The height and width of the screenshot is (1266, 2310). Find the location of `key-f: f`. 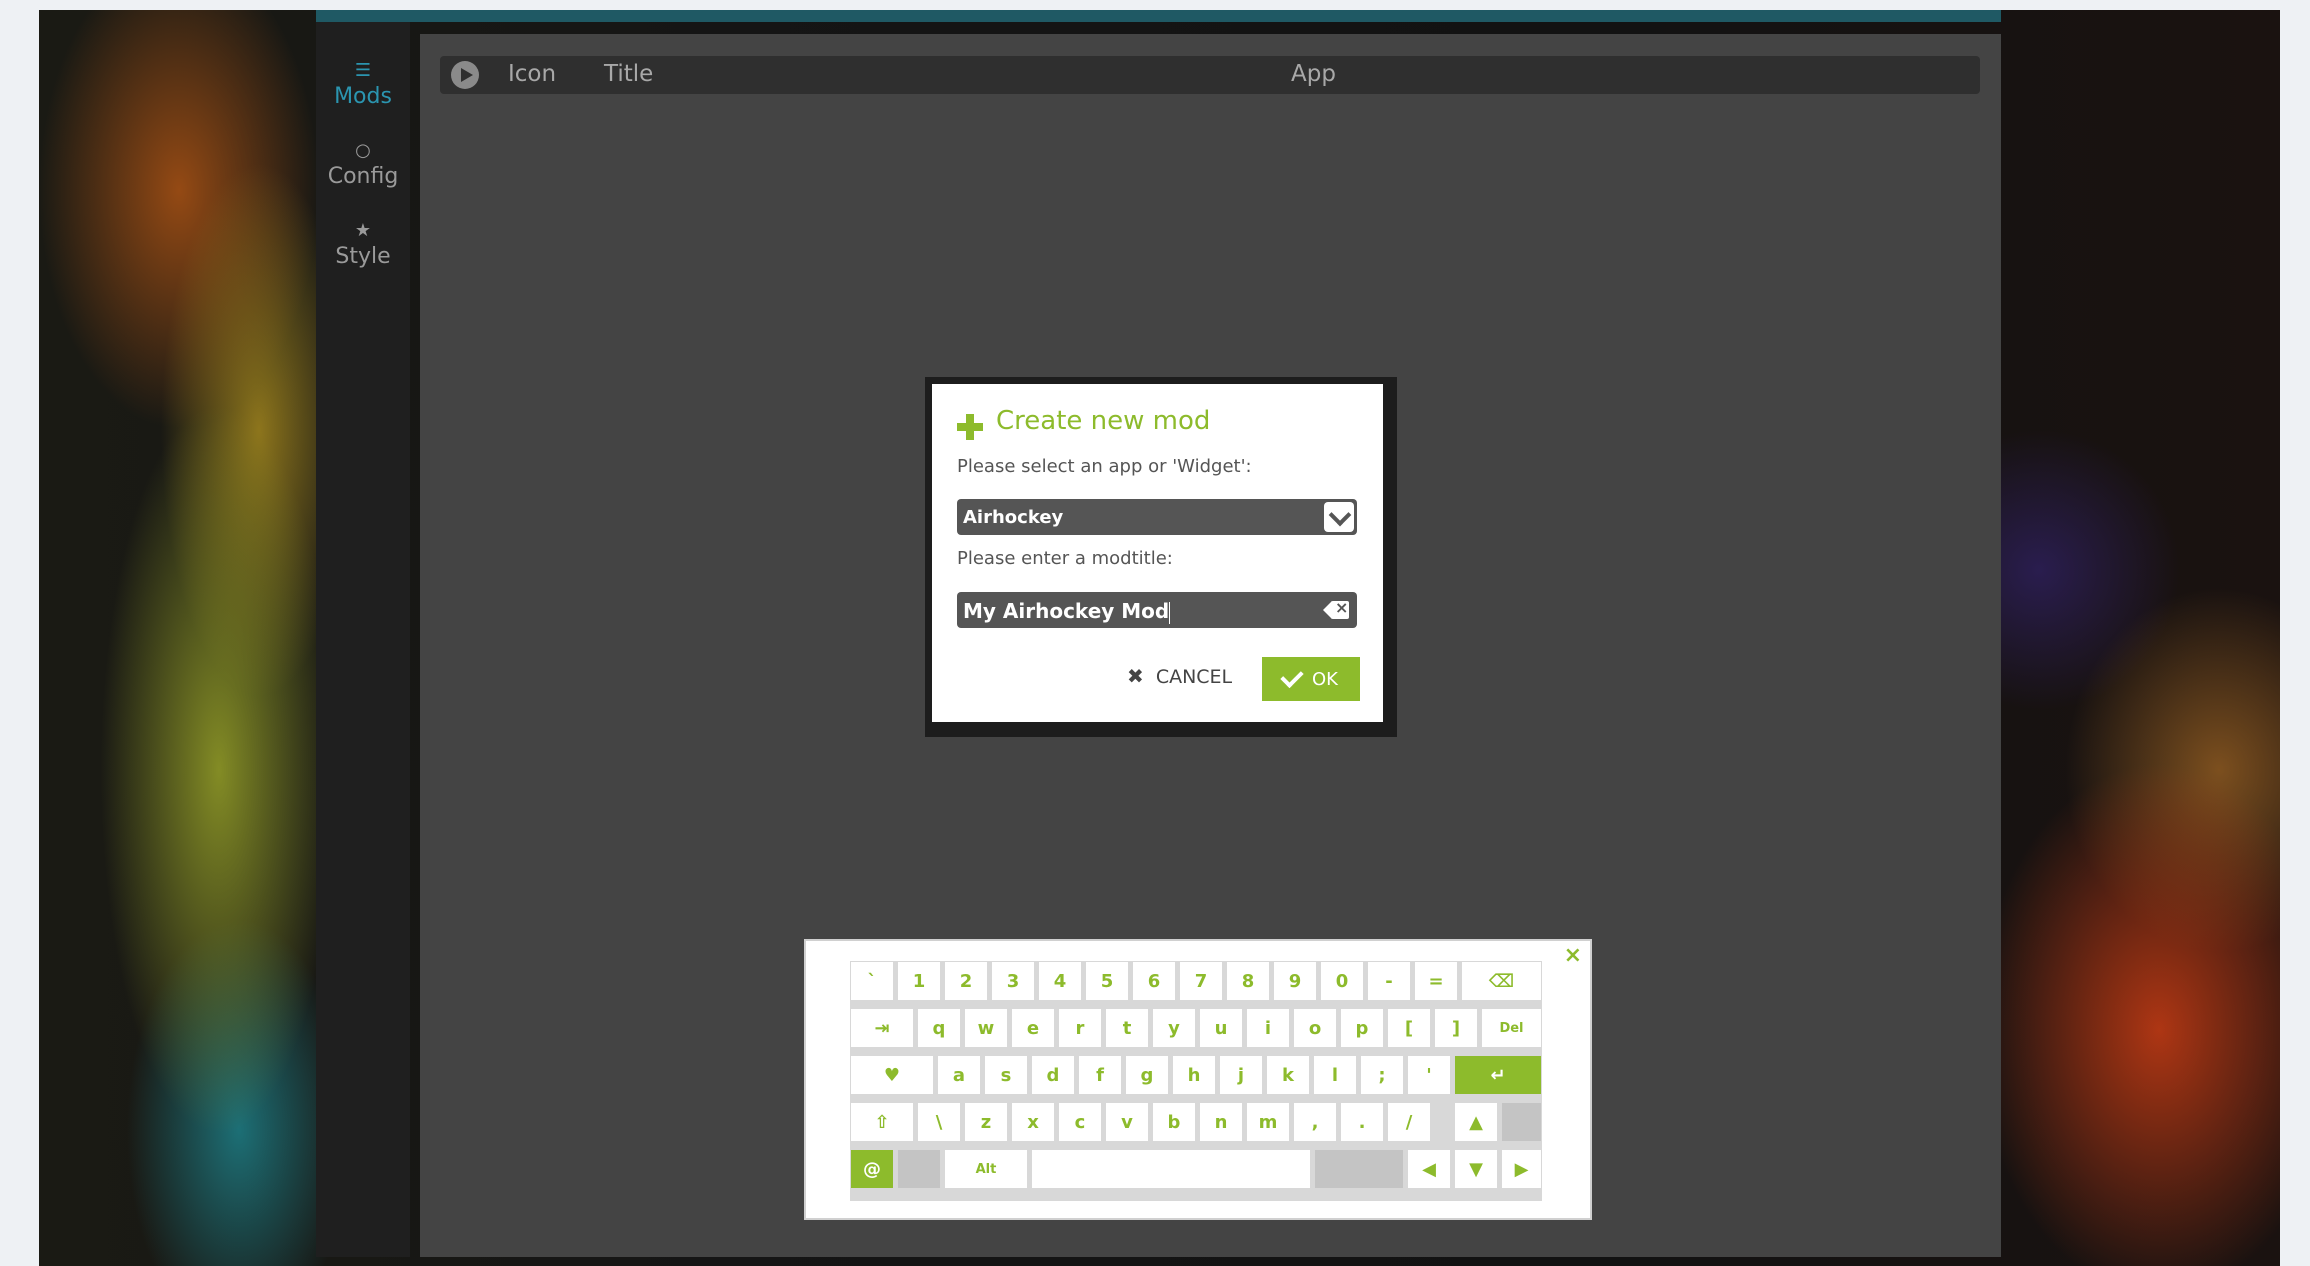

key-f: f is located at coordinates (1100, 1075).